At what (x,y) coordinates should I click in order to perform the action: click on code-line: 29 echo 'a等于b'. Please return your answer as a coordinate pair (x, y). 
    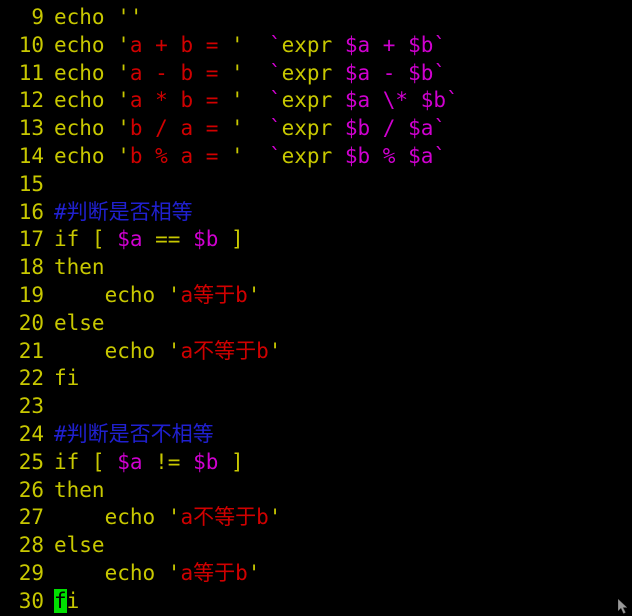
    Looking at the image, I should click on (316, 574).